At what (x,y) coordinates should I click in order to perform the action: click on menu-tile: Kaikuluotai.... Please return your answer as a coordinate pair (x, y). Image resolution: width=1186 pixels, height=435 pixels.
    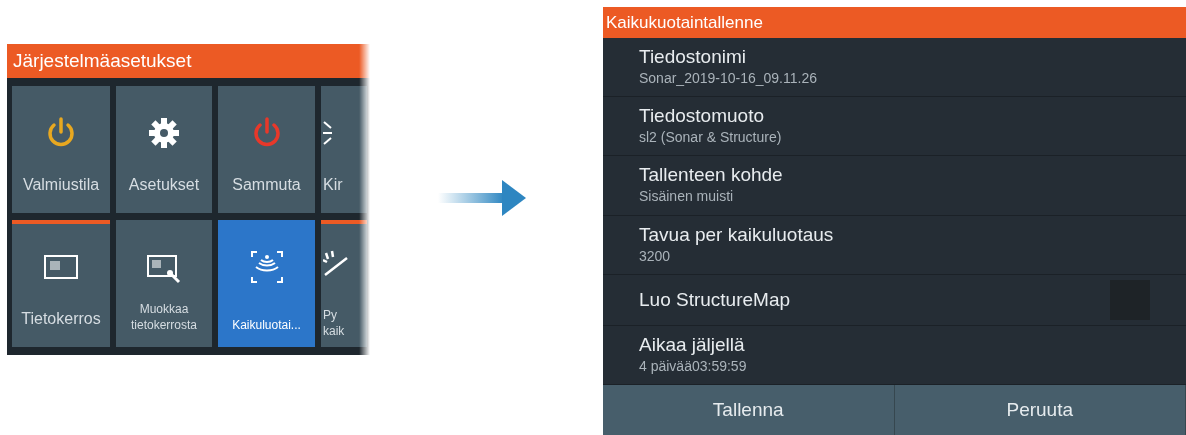
    Looking at the image, I should click on (266, 283).